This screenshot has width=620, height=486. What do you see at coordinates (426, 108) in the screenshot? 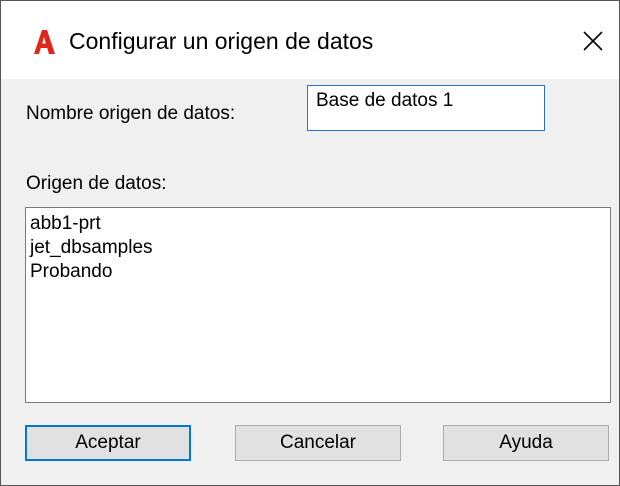
I see `data-source-name-input: Base de datos 1` at bounding box center [426, 108].